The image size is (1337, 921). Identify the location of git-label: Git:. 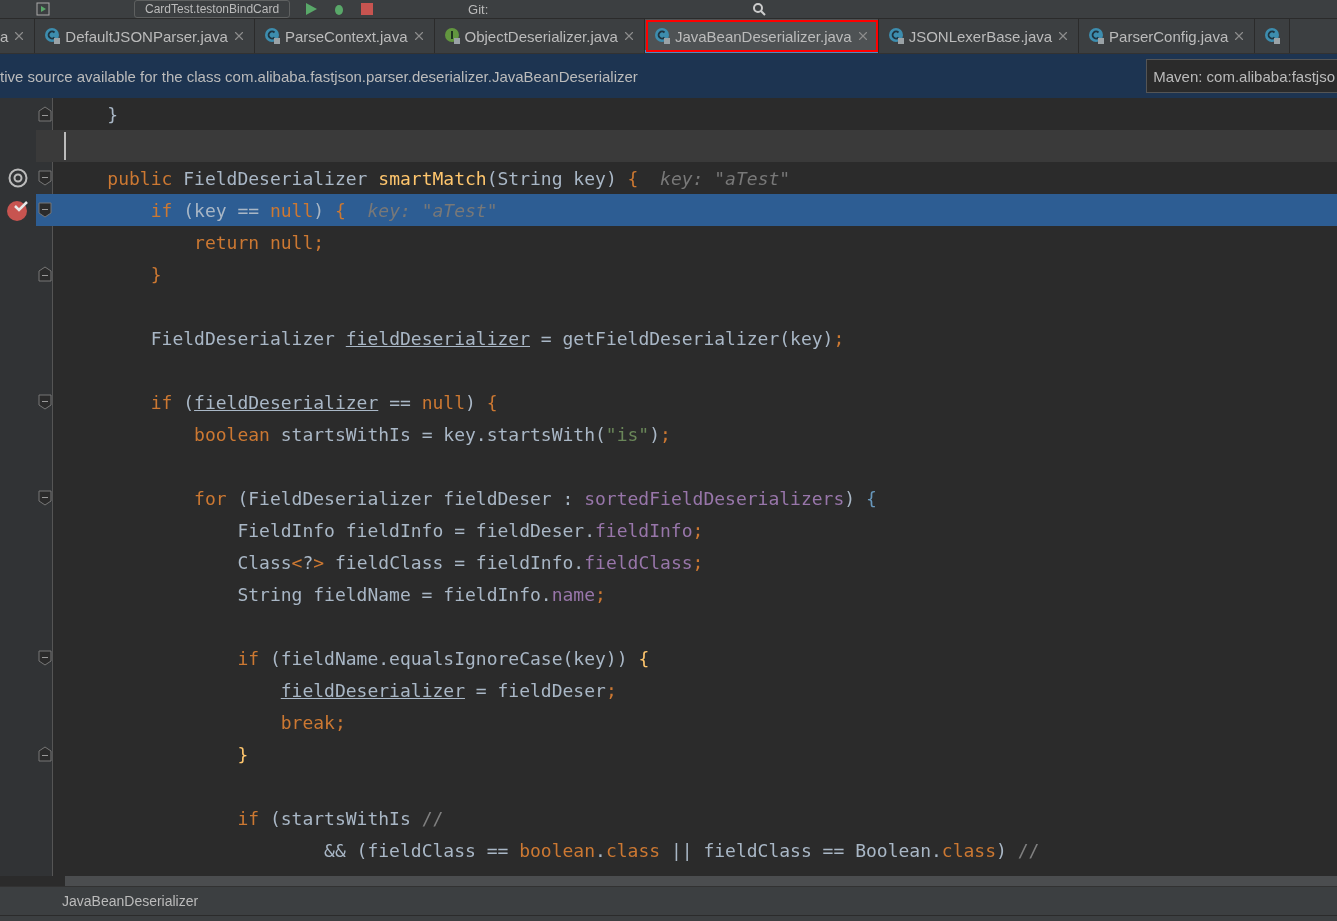
(478, 9).